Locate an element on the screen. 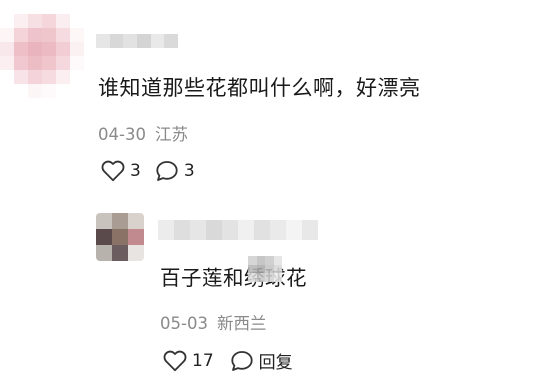 Image resolution: width=550 pixels, height=378 pixels. reply-button: 回复 is located at coordinates (261, 360).